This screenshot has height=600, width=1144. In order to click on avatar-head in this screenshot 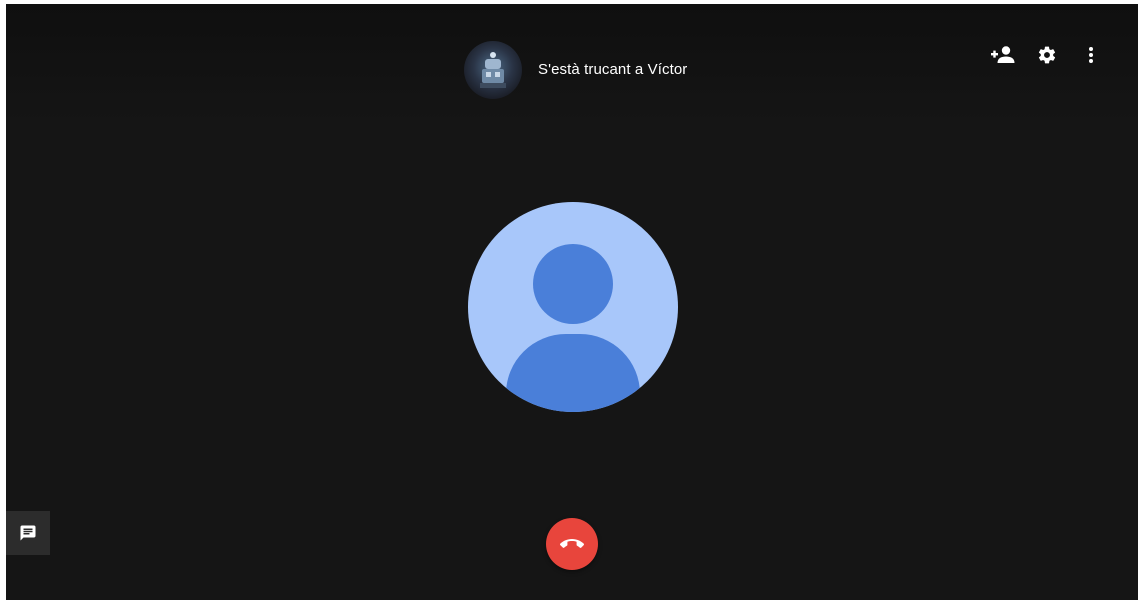, I will do `click(573, 284)`.